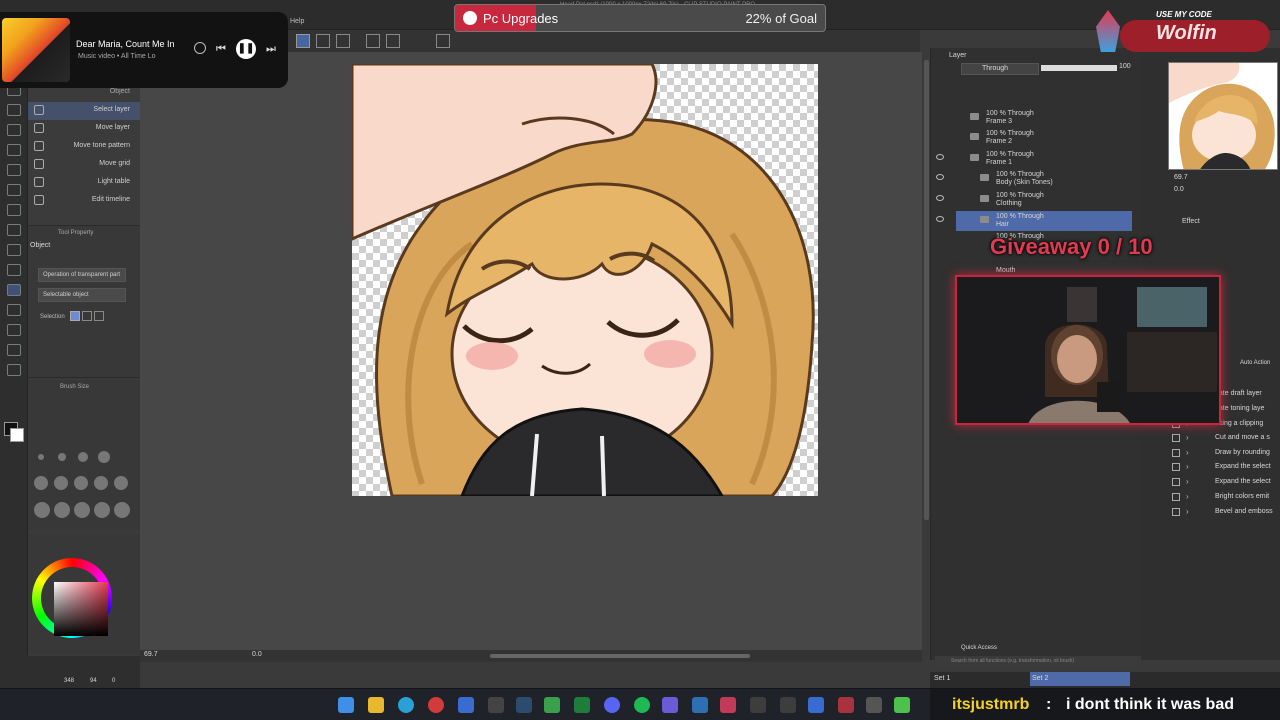 The width and height of the screenshot is (1280, 720). What do you see at coordinates (1044, 138) in the screenshot?
I see `layer-row: 100 % Through Frame 2` at bounding box center [1044, 138].